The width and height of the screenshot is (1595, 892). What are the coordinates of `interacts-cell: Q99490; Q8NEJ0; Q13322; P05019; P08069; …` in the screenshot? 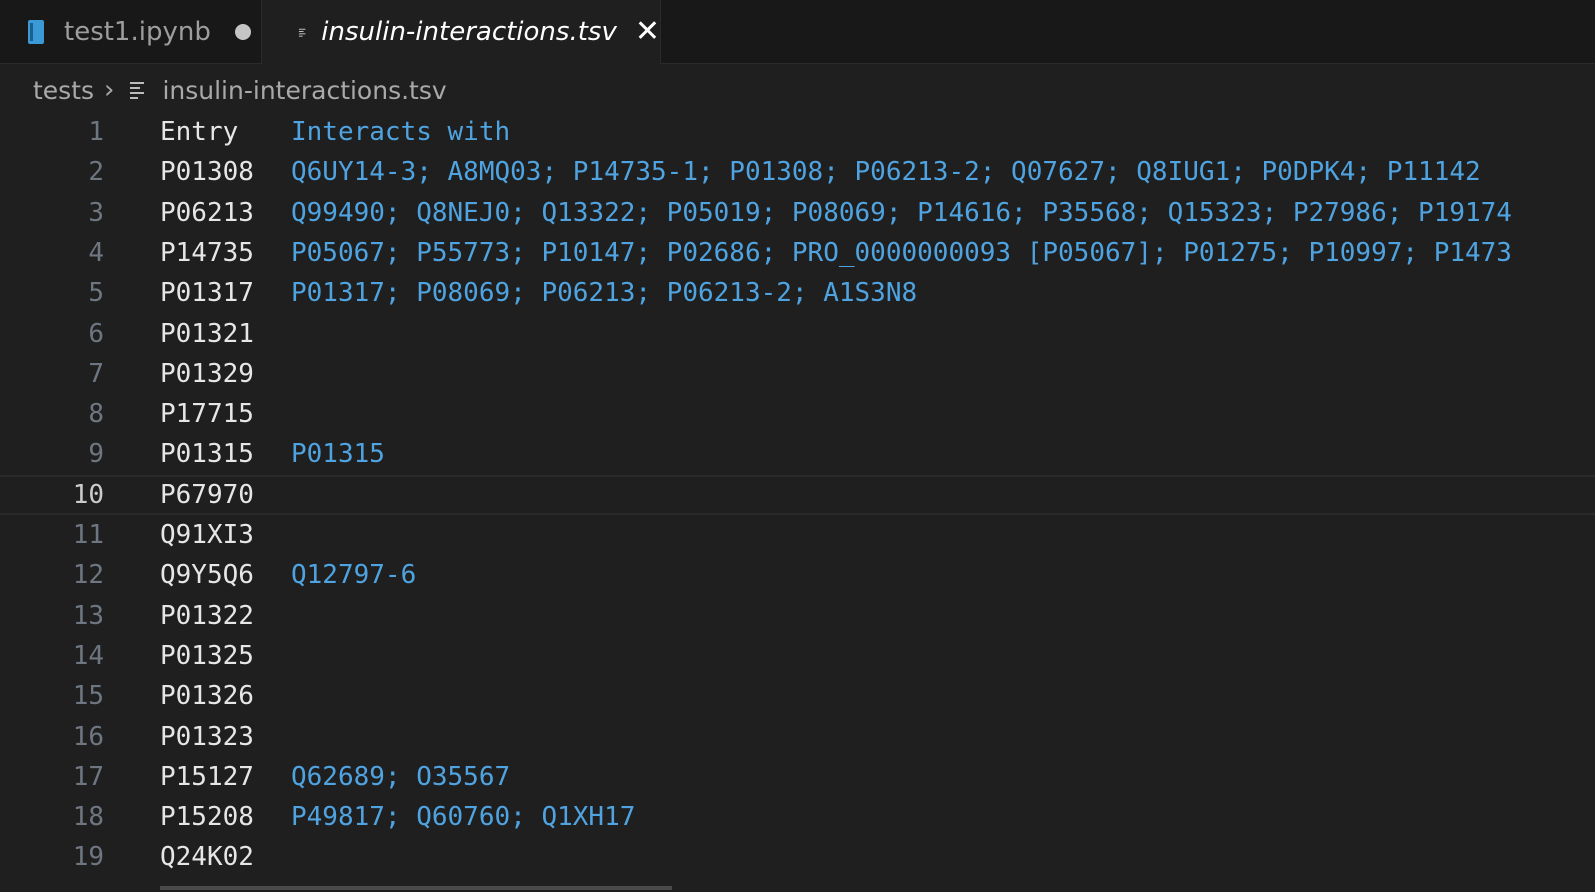 It's located at (901, 212).